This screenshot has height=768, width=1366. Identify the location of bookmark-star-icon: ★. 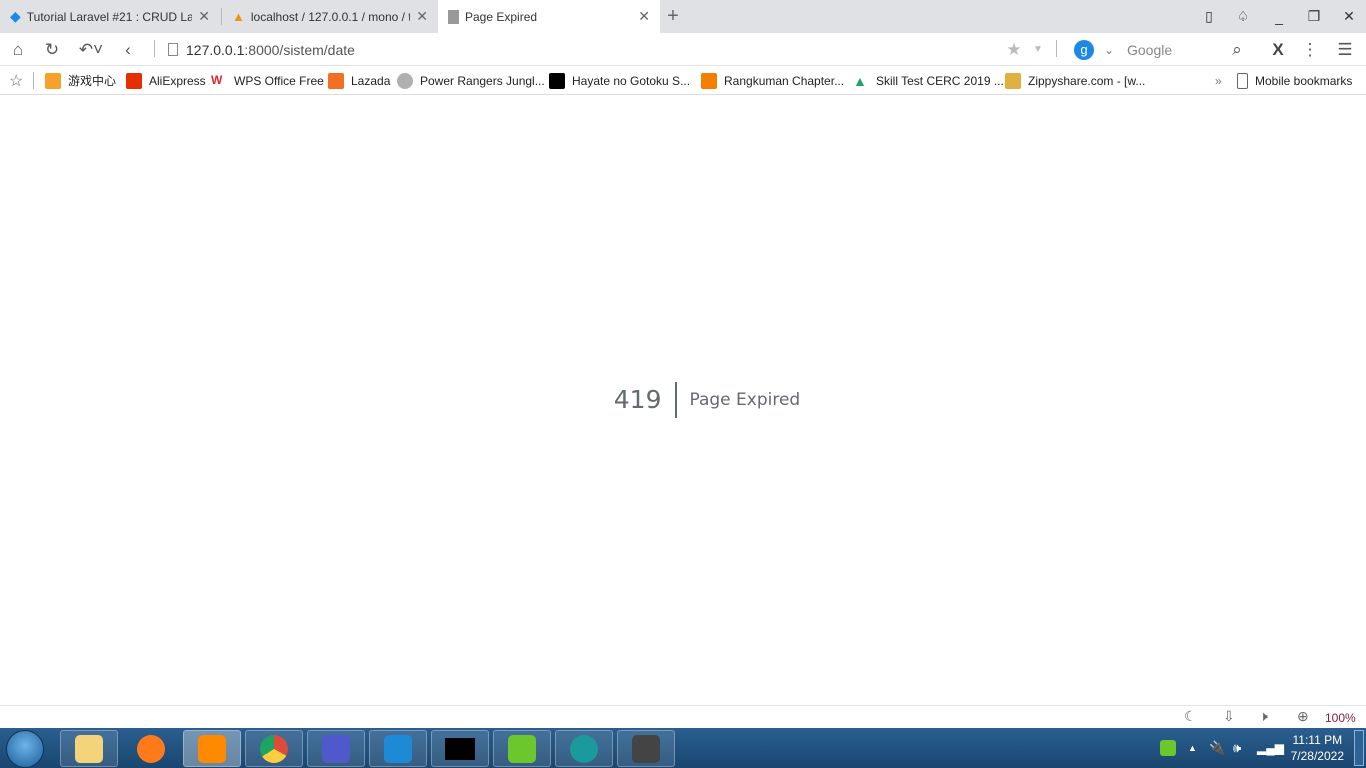
(1014, 49).